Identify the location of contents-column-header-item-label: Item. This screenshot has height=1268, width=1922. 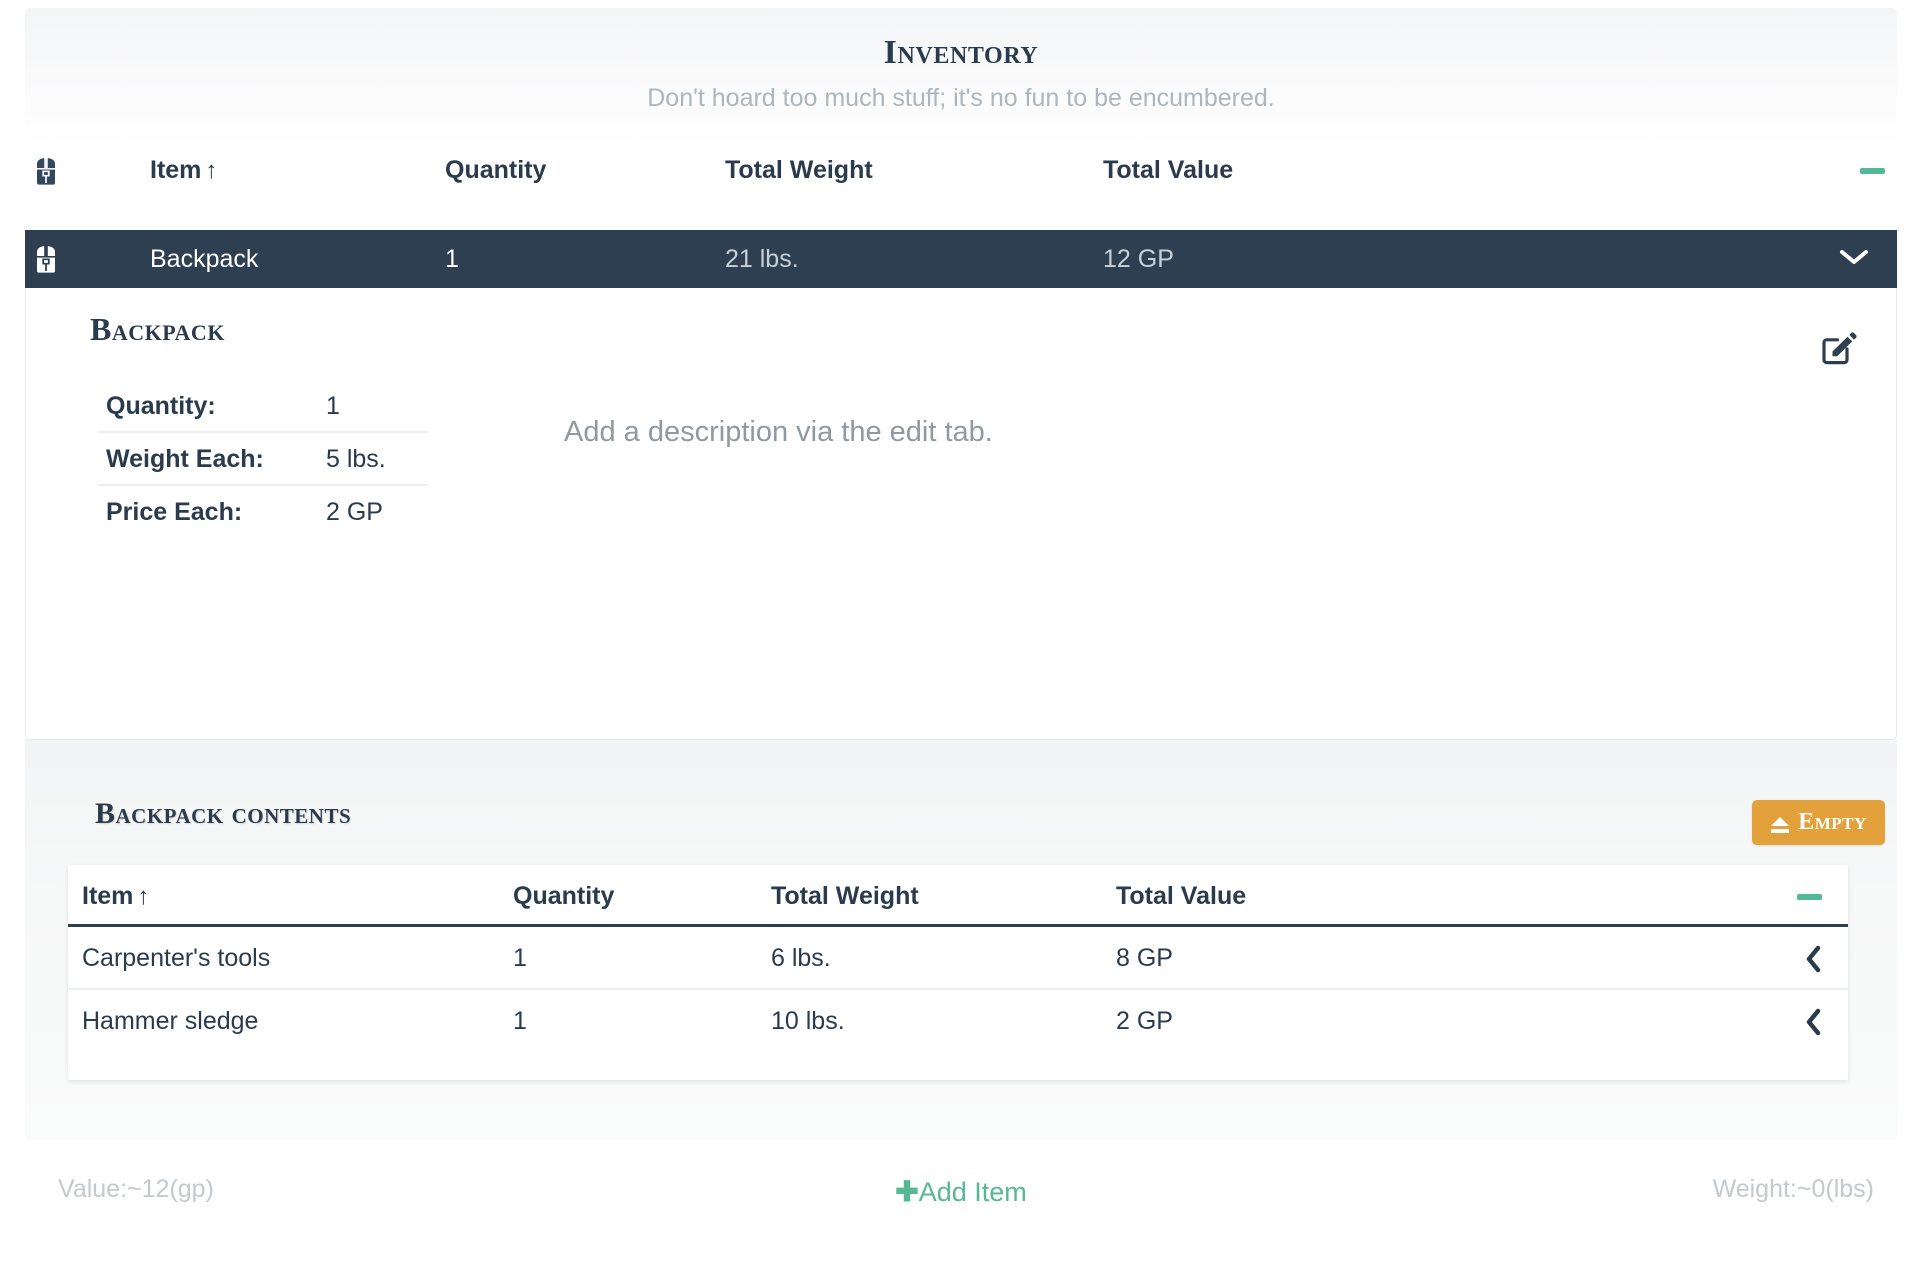
(108, 896).